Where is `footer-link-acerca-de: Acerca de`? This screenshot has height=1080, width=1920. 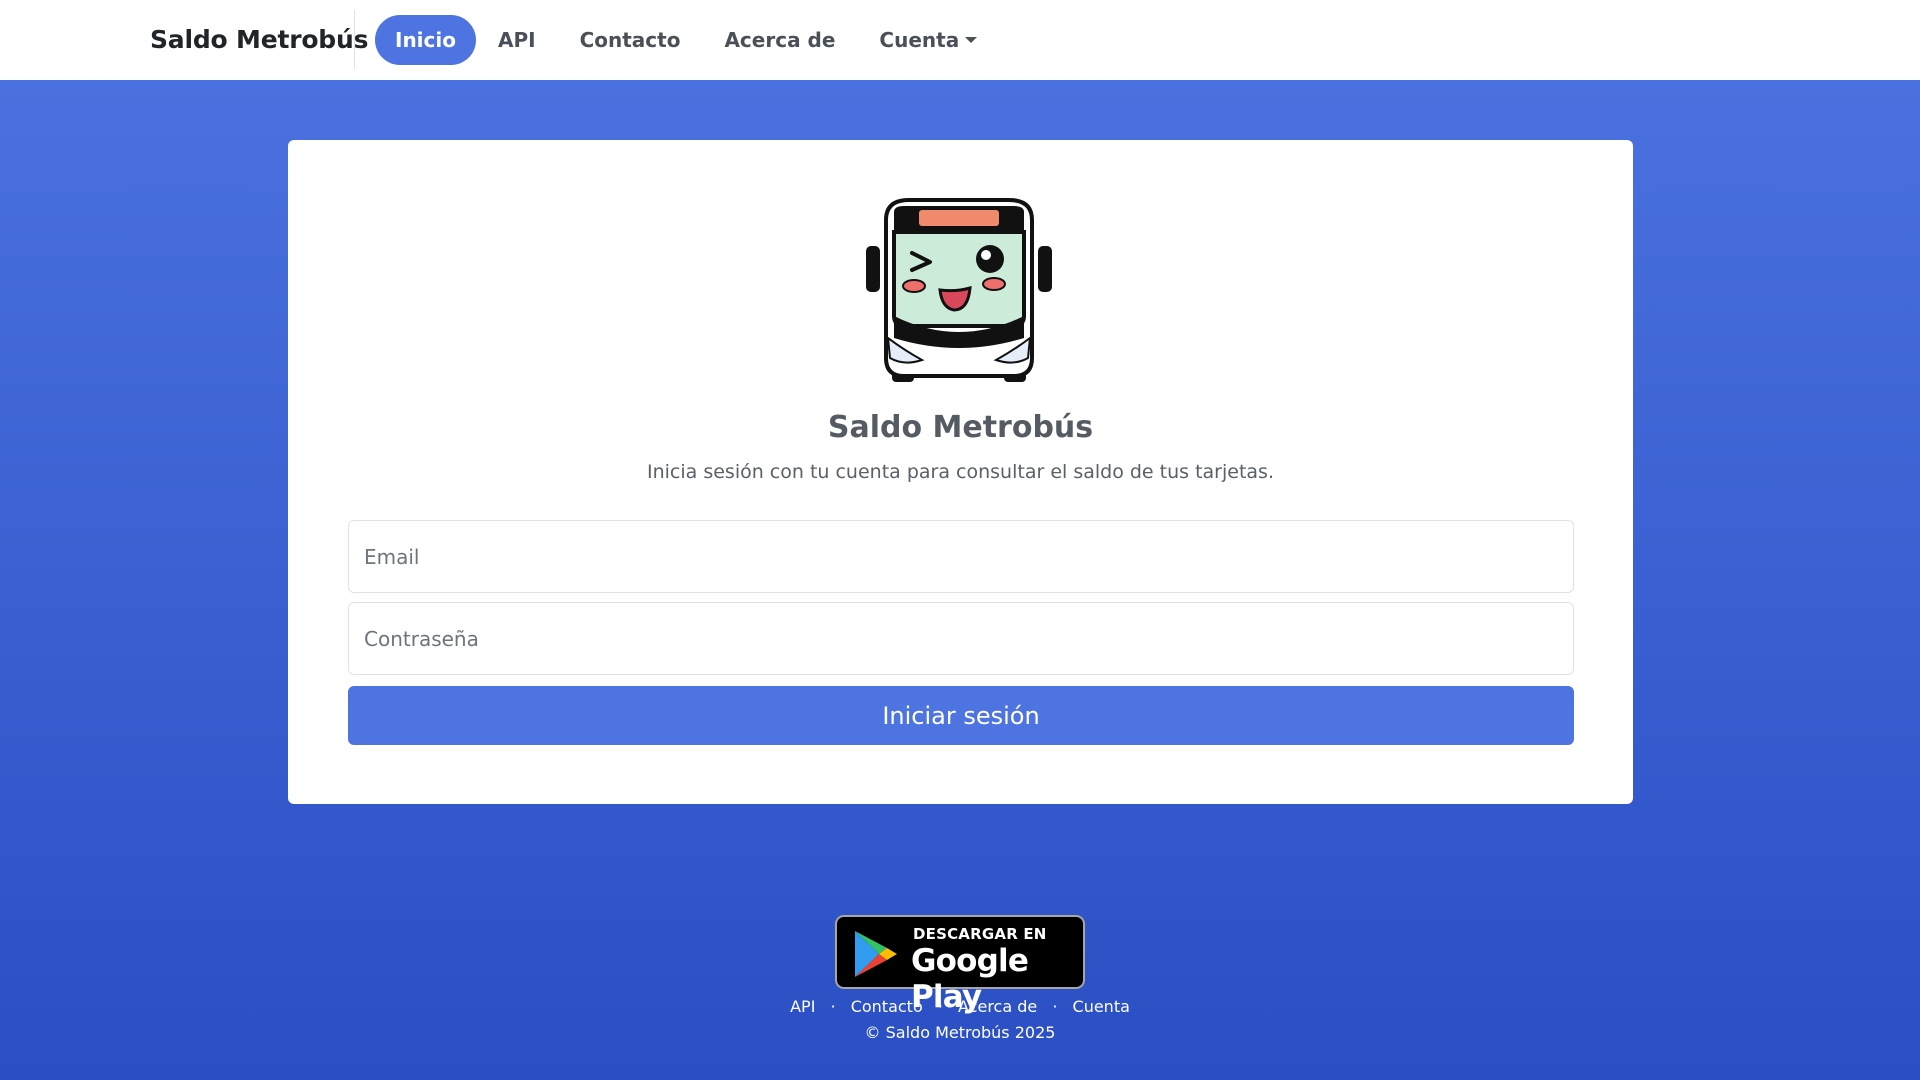 footer-link-acerca-de: Acerca de is located at coordinates (997, 1006).